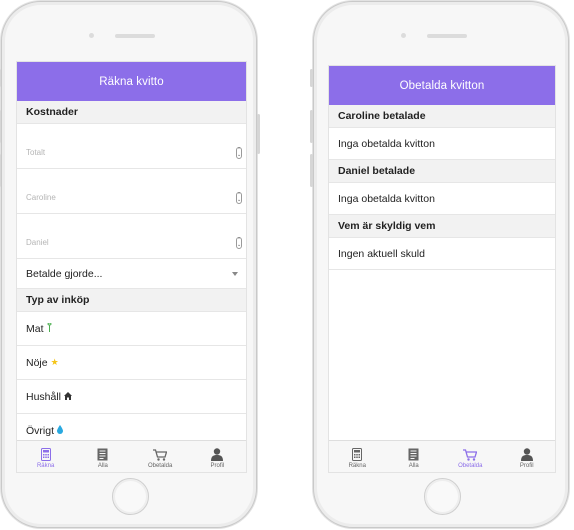 This screenshot has width=574, height=530. Describe the element at coordinates (131, 300) in the screenshot. I see `section-header-purchase-type: Typ av inköp` at that location.